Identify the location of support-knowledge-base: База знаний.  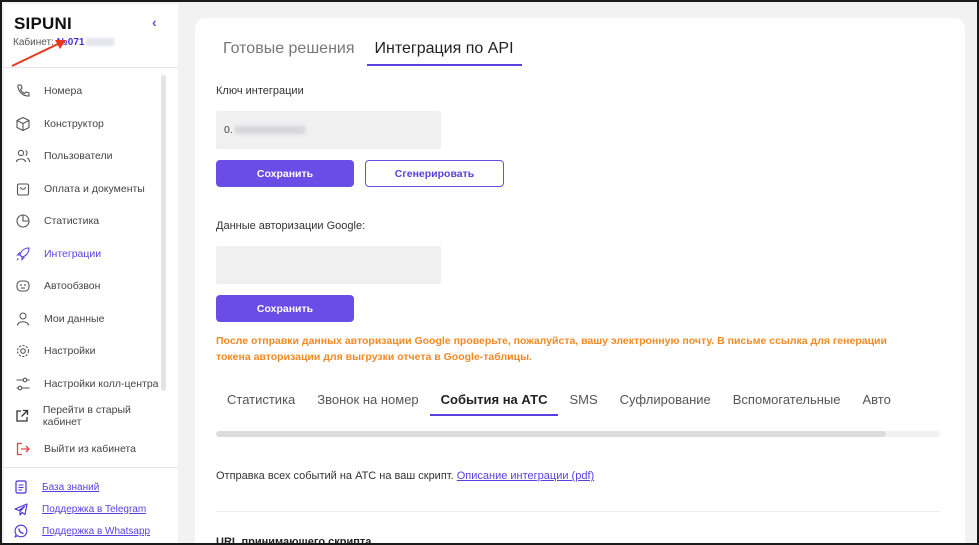
(94, 487).